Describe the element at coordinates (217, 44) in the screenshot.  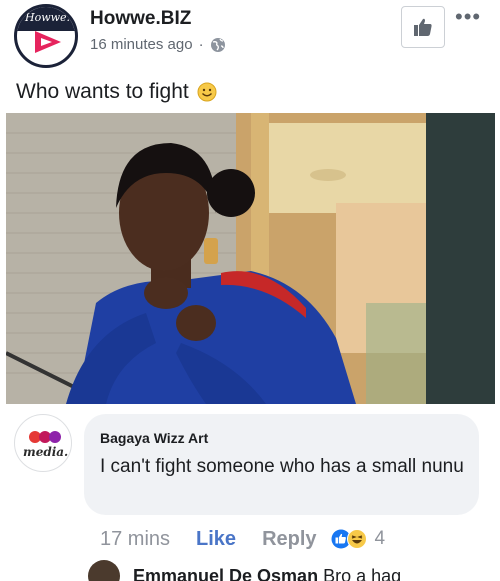
I see `globe-icon` at that location.